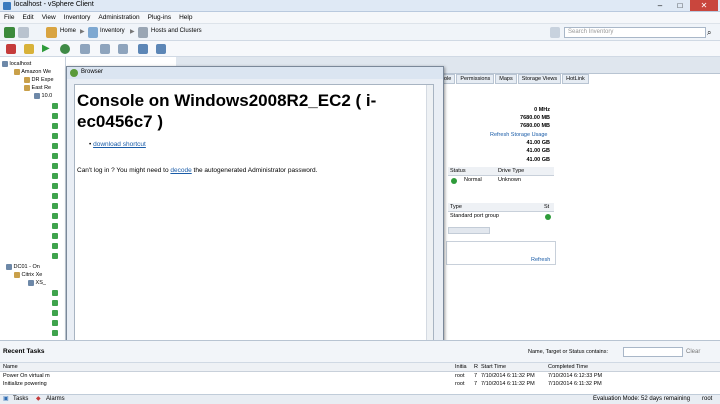 This screenshot has height=404, width=720. What do you see at coordinates (85, 49) in the screenshot?
I see `snapshot-icon` at bounding box center [85, 49].